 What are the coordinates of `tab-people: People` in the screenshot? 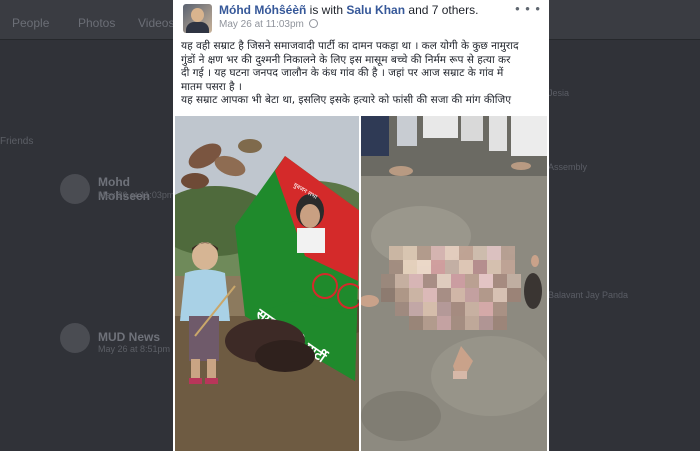 It's located at (30, 23).